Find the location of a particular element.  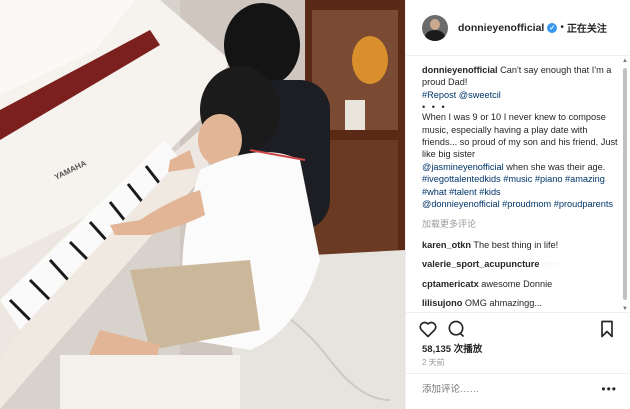

comment-text: awesome Donnie is located at coordinates (516, 284).